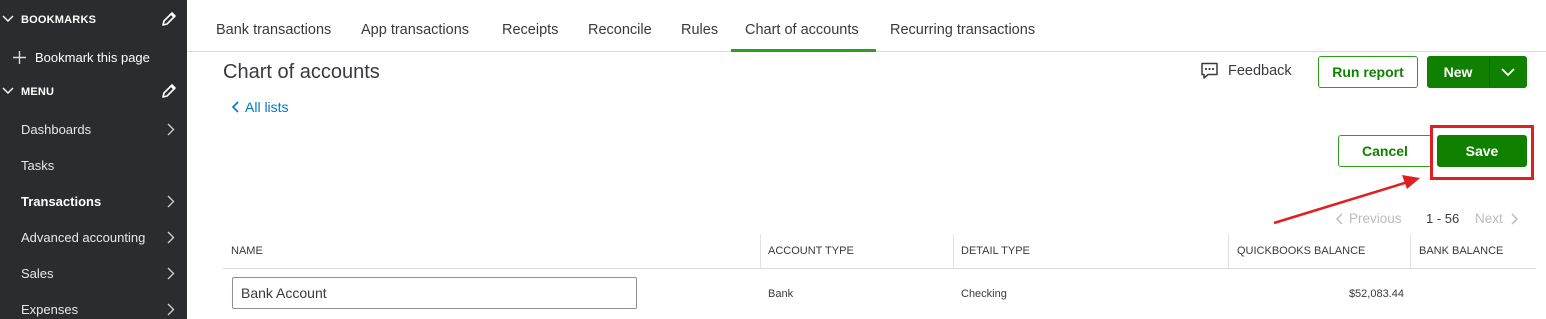 This screenshot has height=319, width=1546. I want to click on column-header-quickbooks-balance: QUICKBOOKS BALANCE, so click(1320, 251).